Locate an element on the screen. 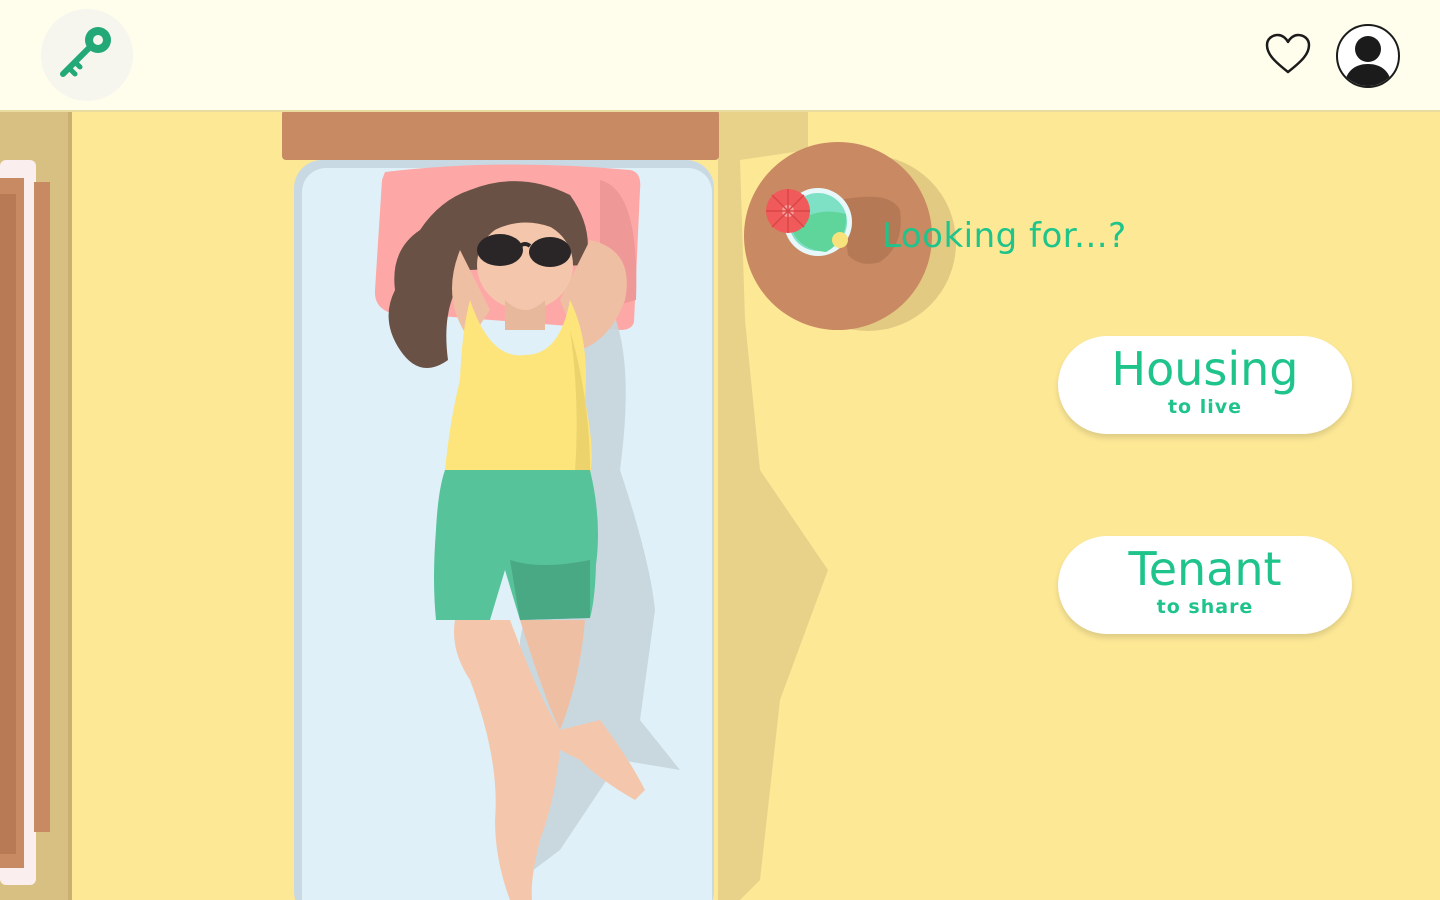 The height and width of the screenshot is (900, 1440). logo is located at coordinates (87, 55).